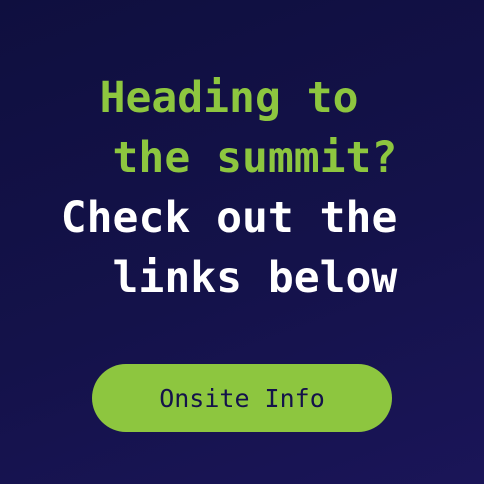 This screenshot has height=484, width=484. What do you see at coordinates (242, 158) in the screenshot?
I see `headline-line-2: the summit?` at bounding box center [242, 158].